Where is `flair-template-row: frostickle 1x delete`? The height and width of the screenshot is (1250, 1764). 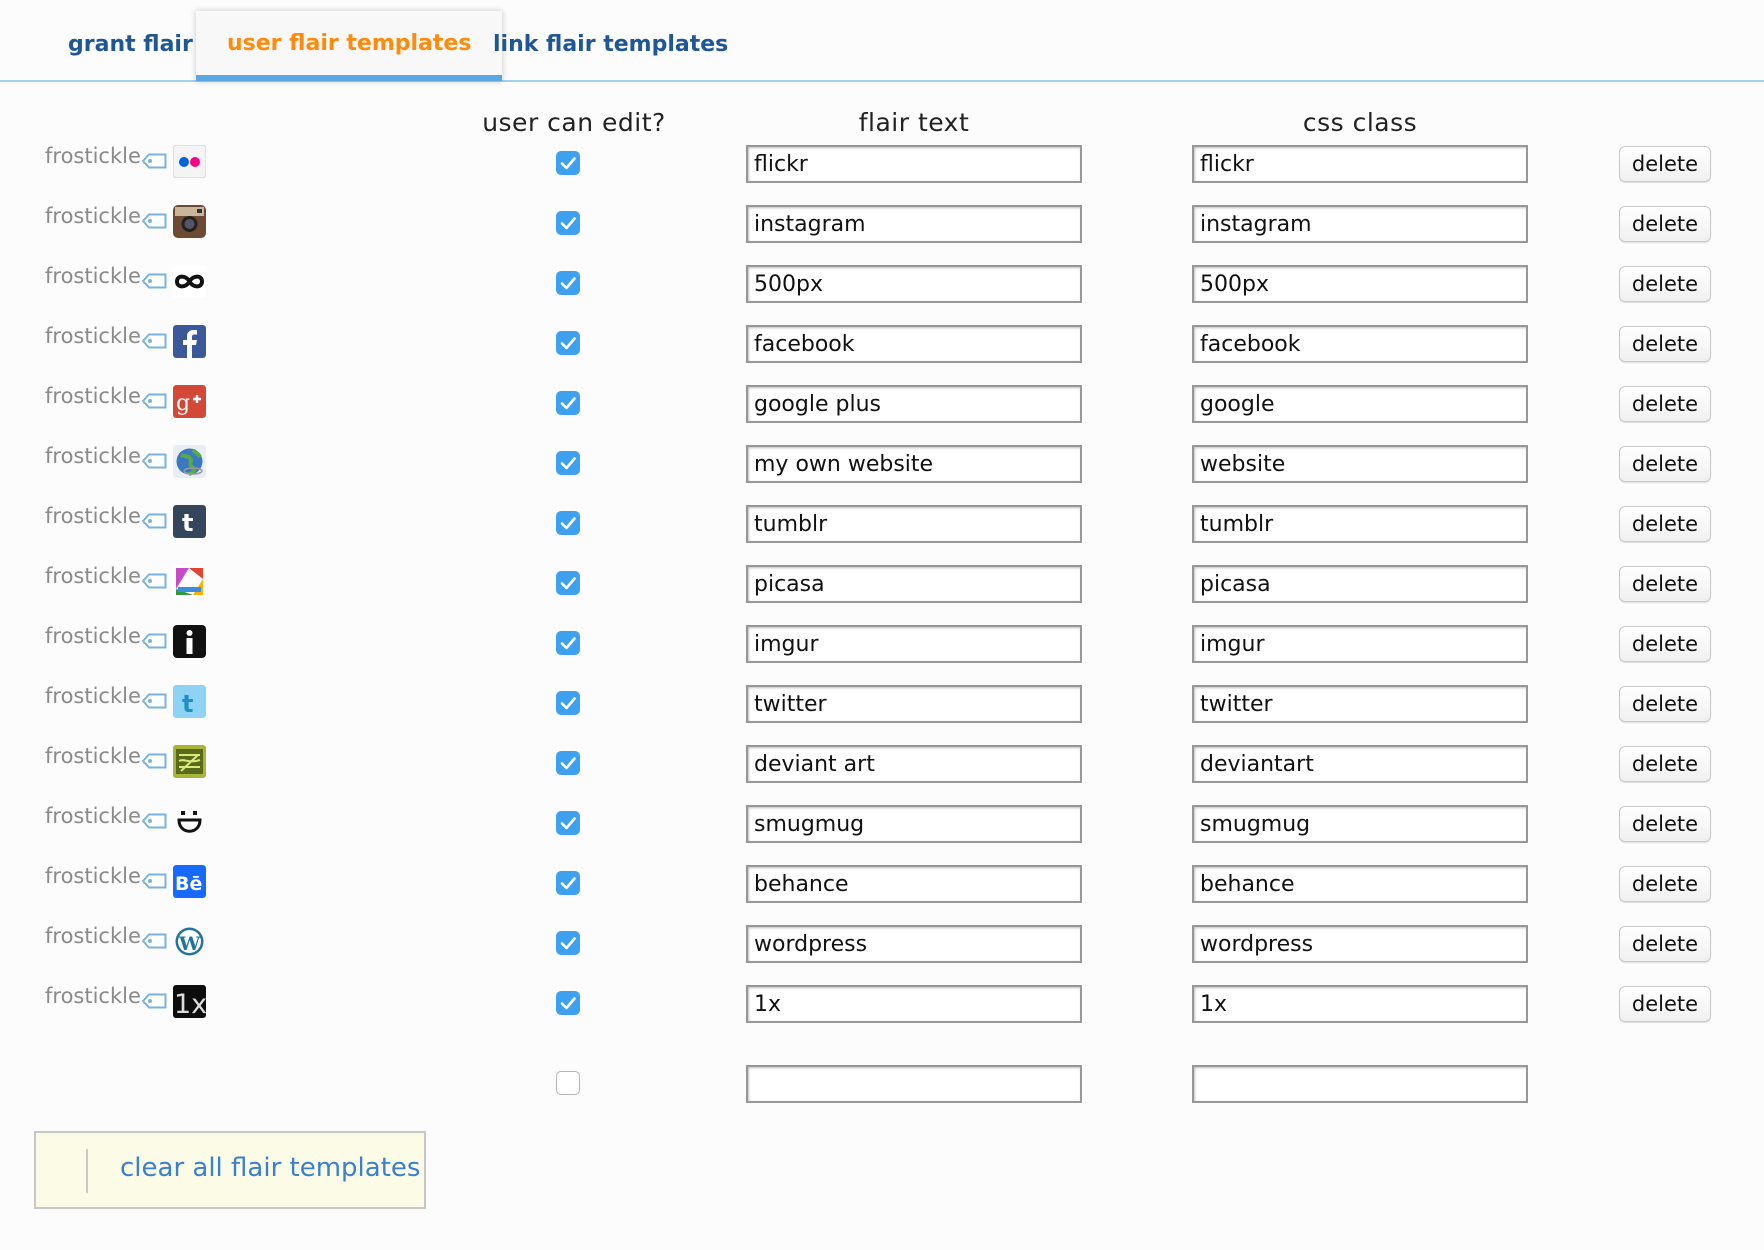
flair-template-row: frostickle 1x delete is located at coordinates (882, 1002).